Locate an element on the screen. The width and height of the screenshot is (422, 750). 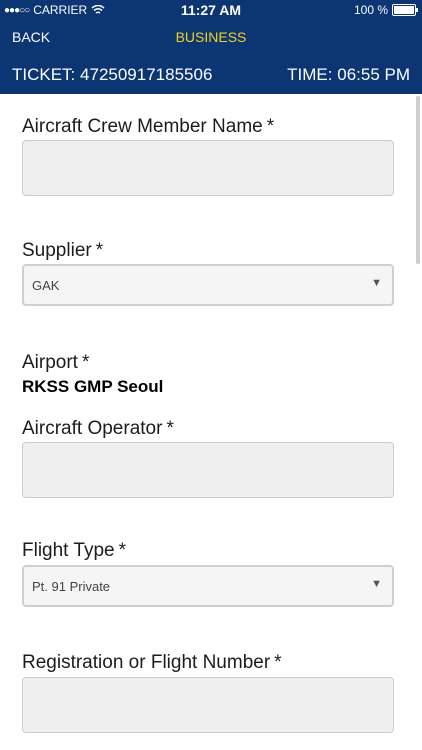
ticket-label: TICKET: is located at coordinates (44, 74).